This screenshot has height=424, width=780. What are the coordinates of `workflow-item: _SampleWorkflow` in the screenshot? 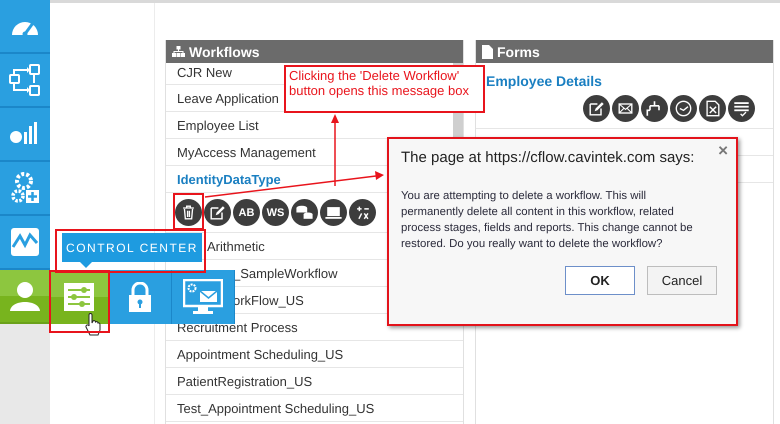 It's located at (285, 273).